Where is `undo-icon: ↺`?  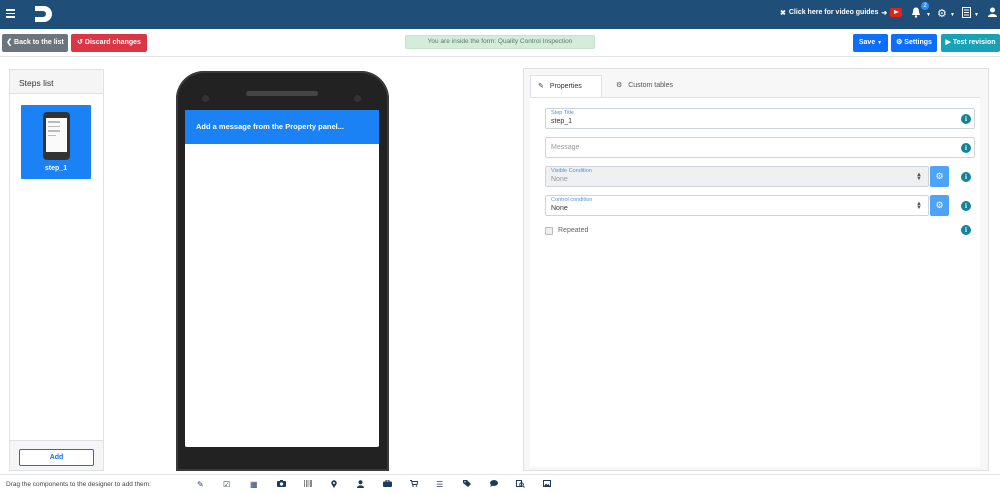
undo-icon: ↺ is located at coordinates (80, 42).